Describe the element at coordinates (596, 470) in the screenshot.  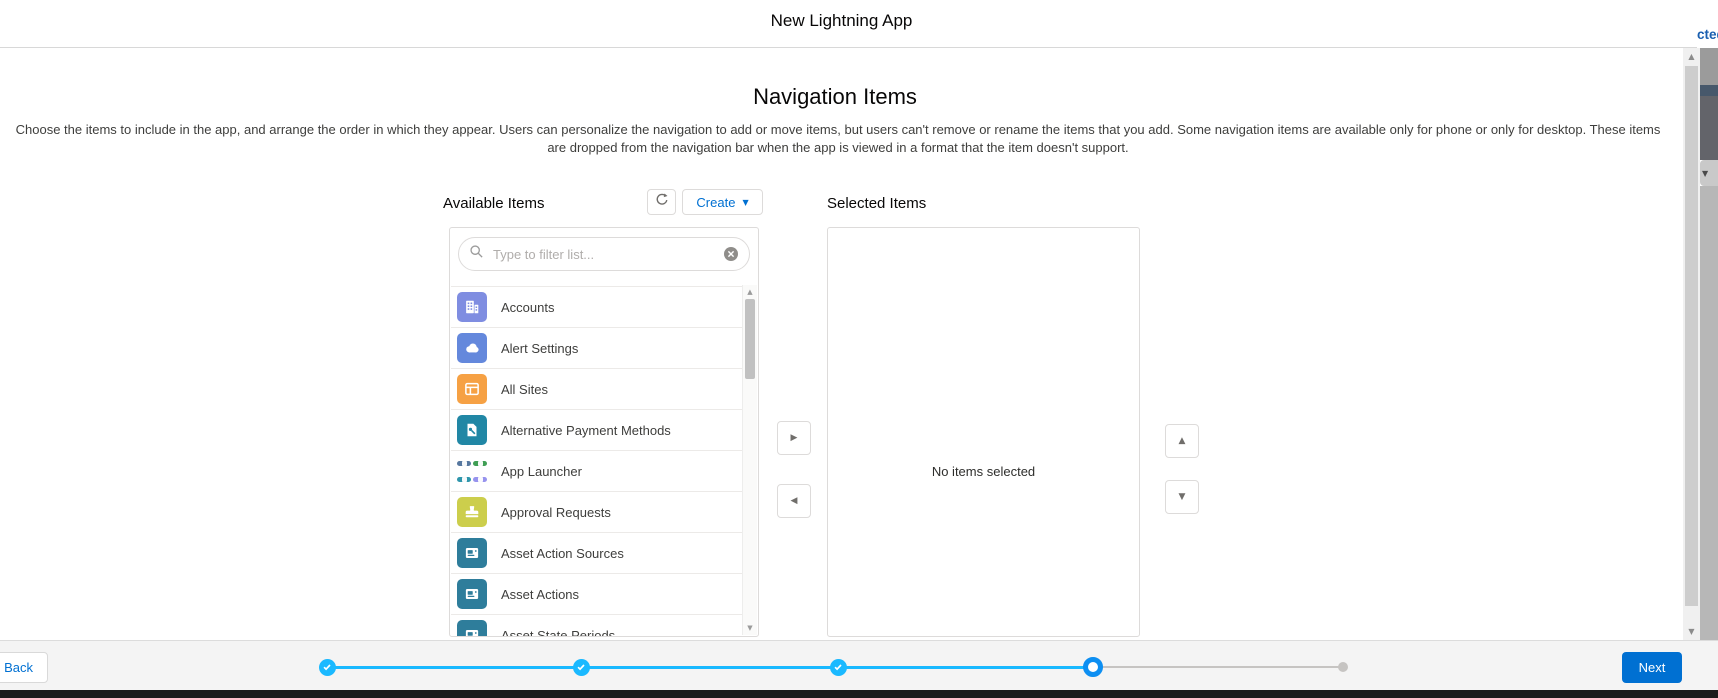
I see `list-item: App Launcher` at that location.